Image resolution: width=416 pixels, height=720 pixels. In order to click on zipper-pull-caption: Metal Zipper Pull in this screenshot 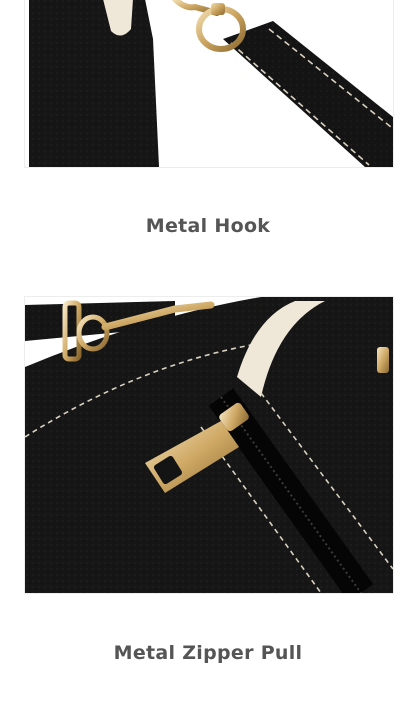, I will do `click(208, 653)`.